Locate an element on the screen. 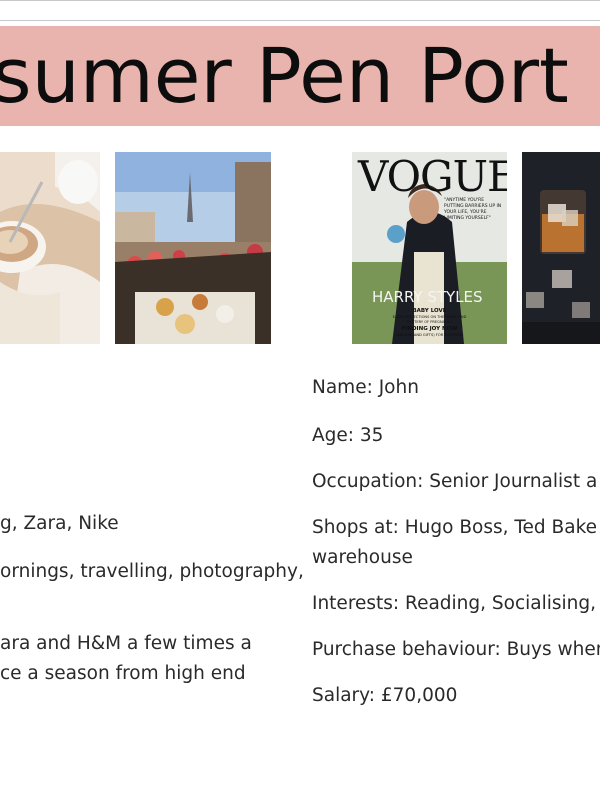 The image size is (600, 800). interests-field: Interests: Reading, Socialising, is located at coordinates (454, 603).